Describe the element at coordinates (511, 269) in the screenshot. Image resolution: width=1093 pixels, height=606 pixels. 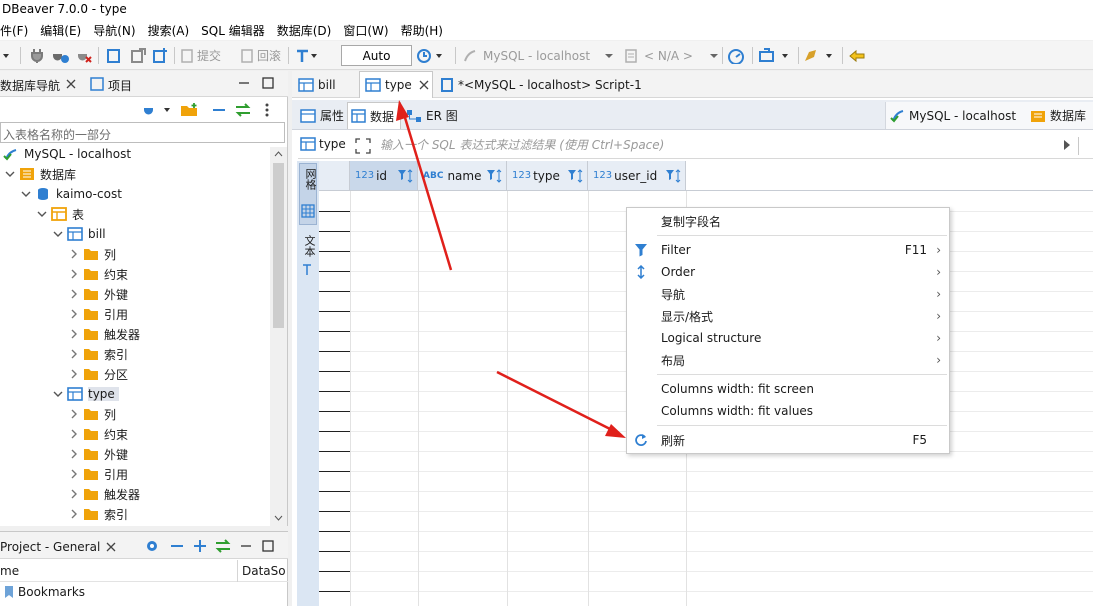
I see `annotation-arrows` at that location.